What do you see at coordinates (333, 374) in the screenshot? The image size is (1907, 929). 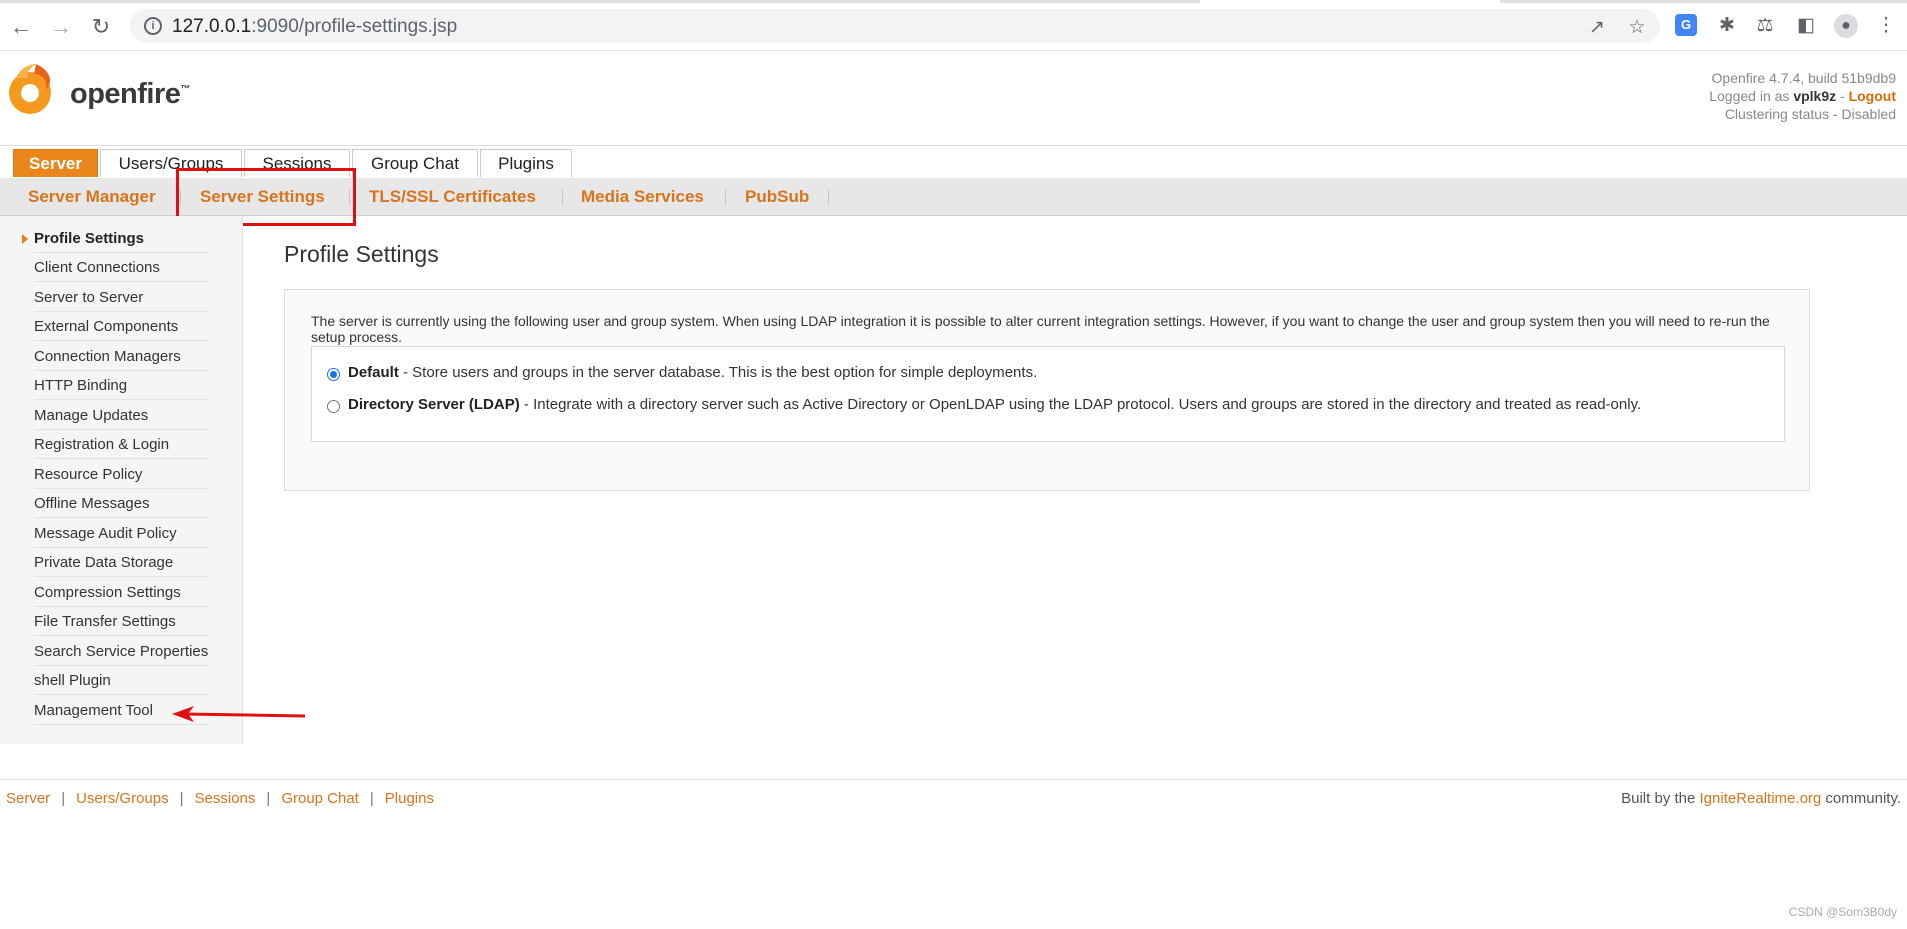 I see `default-radio` at bounding box center [333, 374].